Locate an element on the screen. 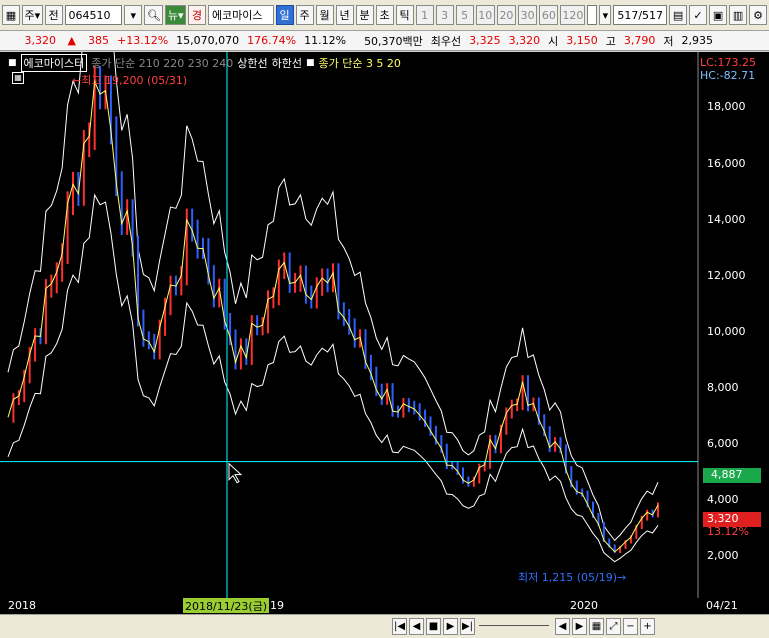 Image resolution: width=769 pixels, height=638 pixels. trade-amount: 50,370백만 is located at coordinates (393, 41).